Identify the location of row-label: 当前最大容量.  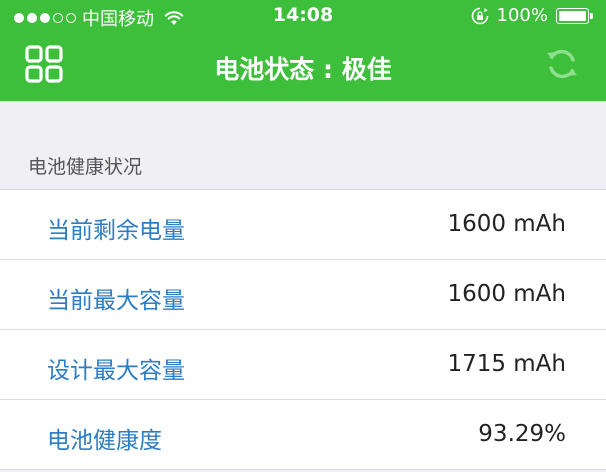
(116, 301).